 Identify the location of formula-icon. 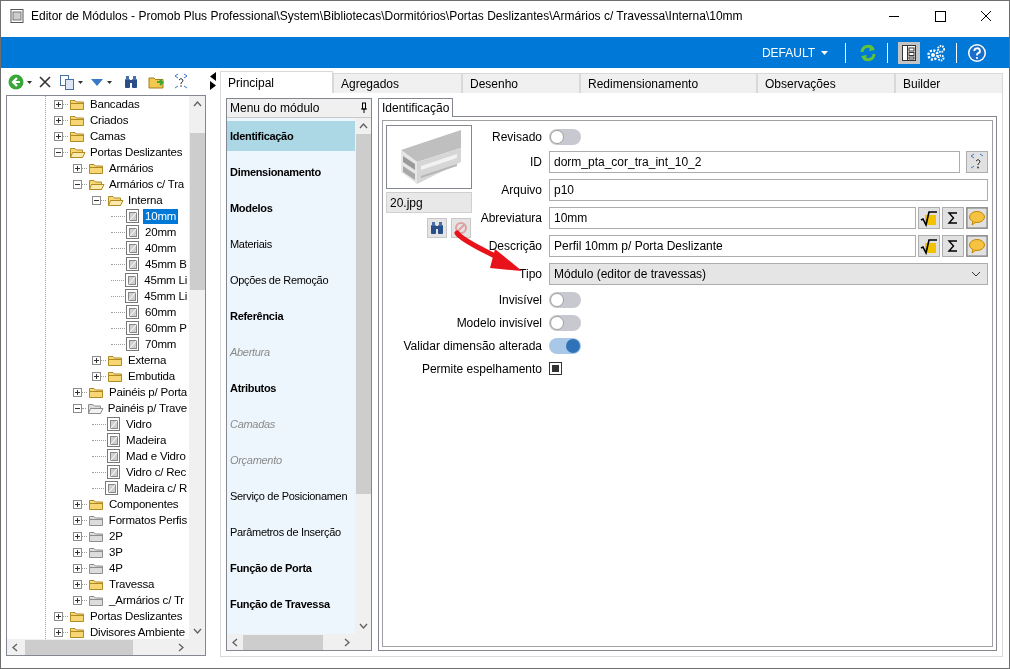
(929, 246).